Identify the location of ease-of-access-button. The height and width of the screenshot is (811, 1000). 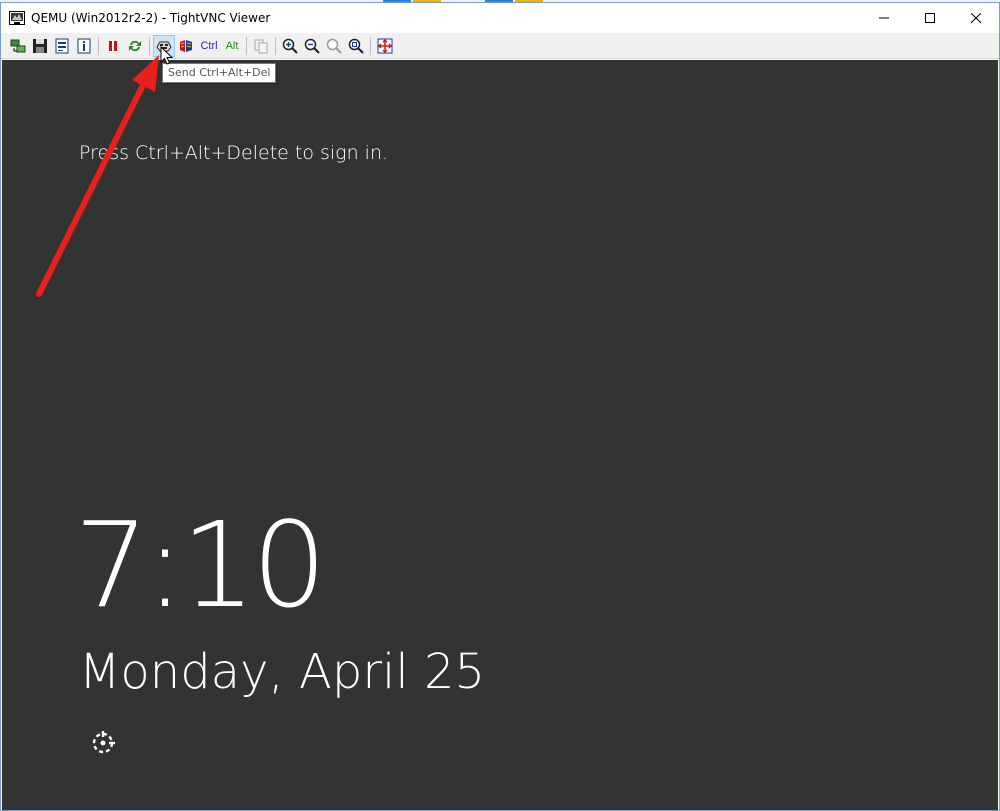
(104, 742).